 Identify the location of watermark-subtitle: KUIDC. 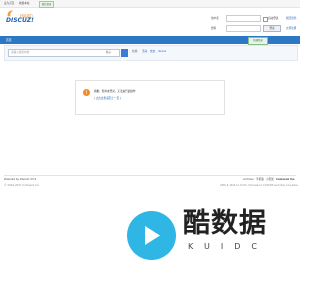
(228, 246).